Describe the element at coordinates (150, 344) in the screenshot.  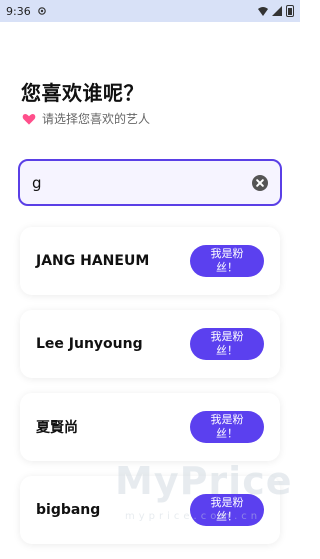
I see `artist-card: Lee Junyoung 我是粉丝！` at that location.